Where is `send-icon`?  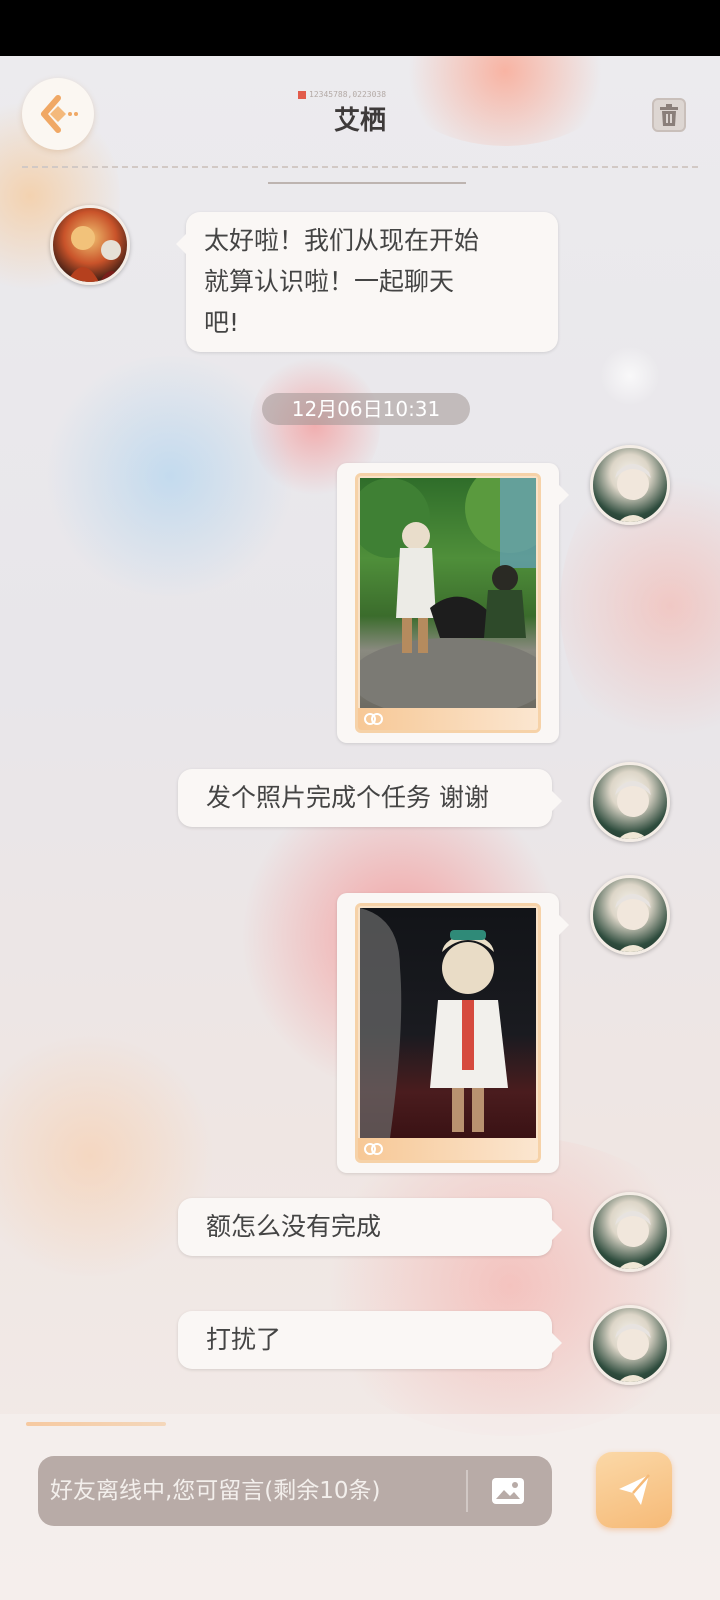 send-icon is located at coordinates (634, 1489).